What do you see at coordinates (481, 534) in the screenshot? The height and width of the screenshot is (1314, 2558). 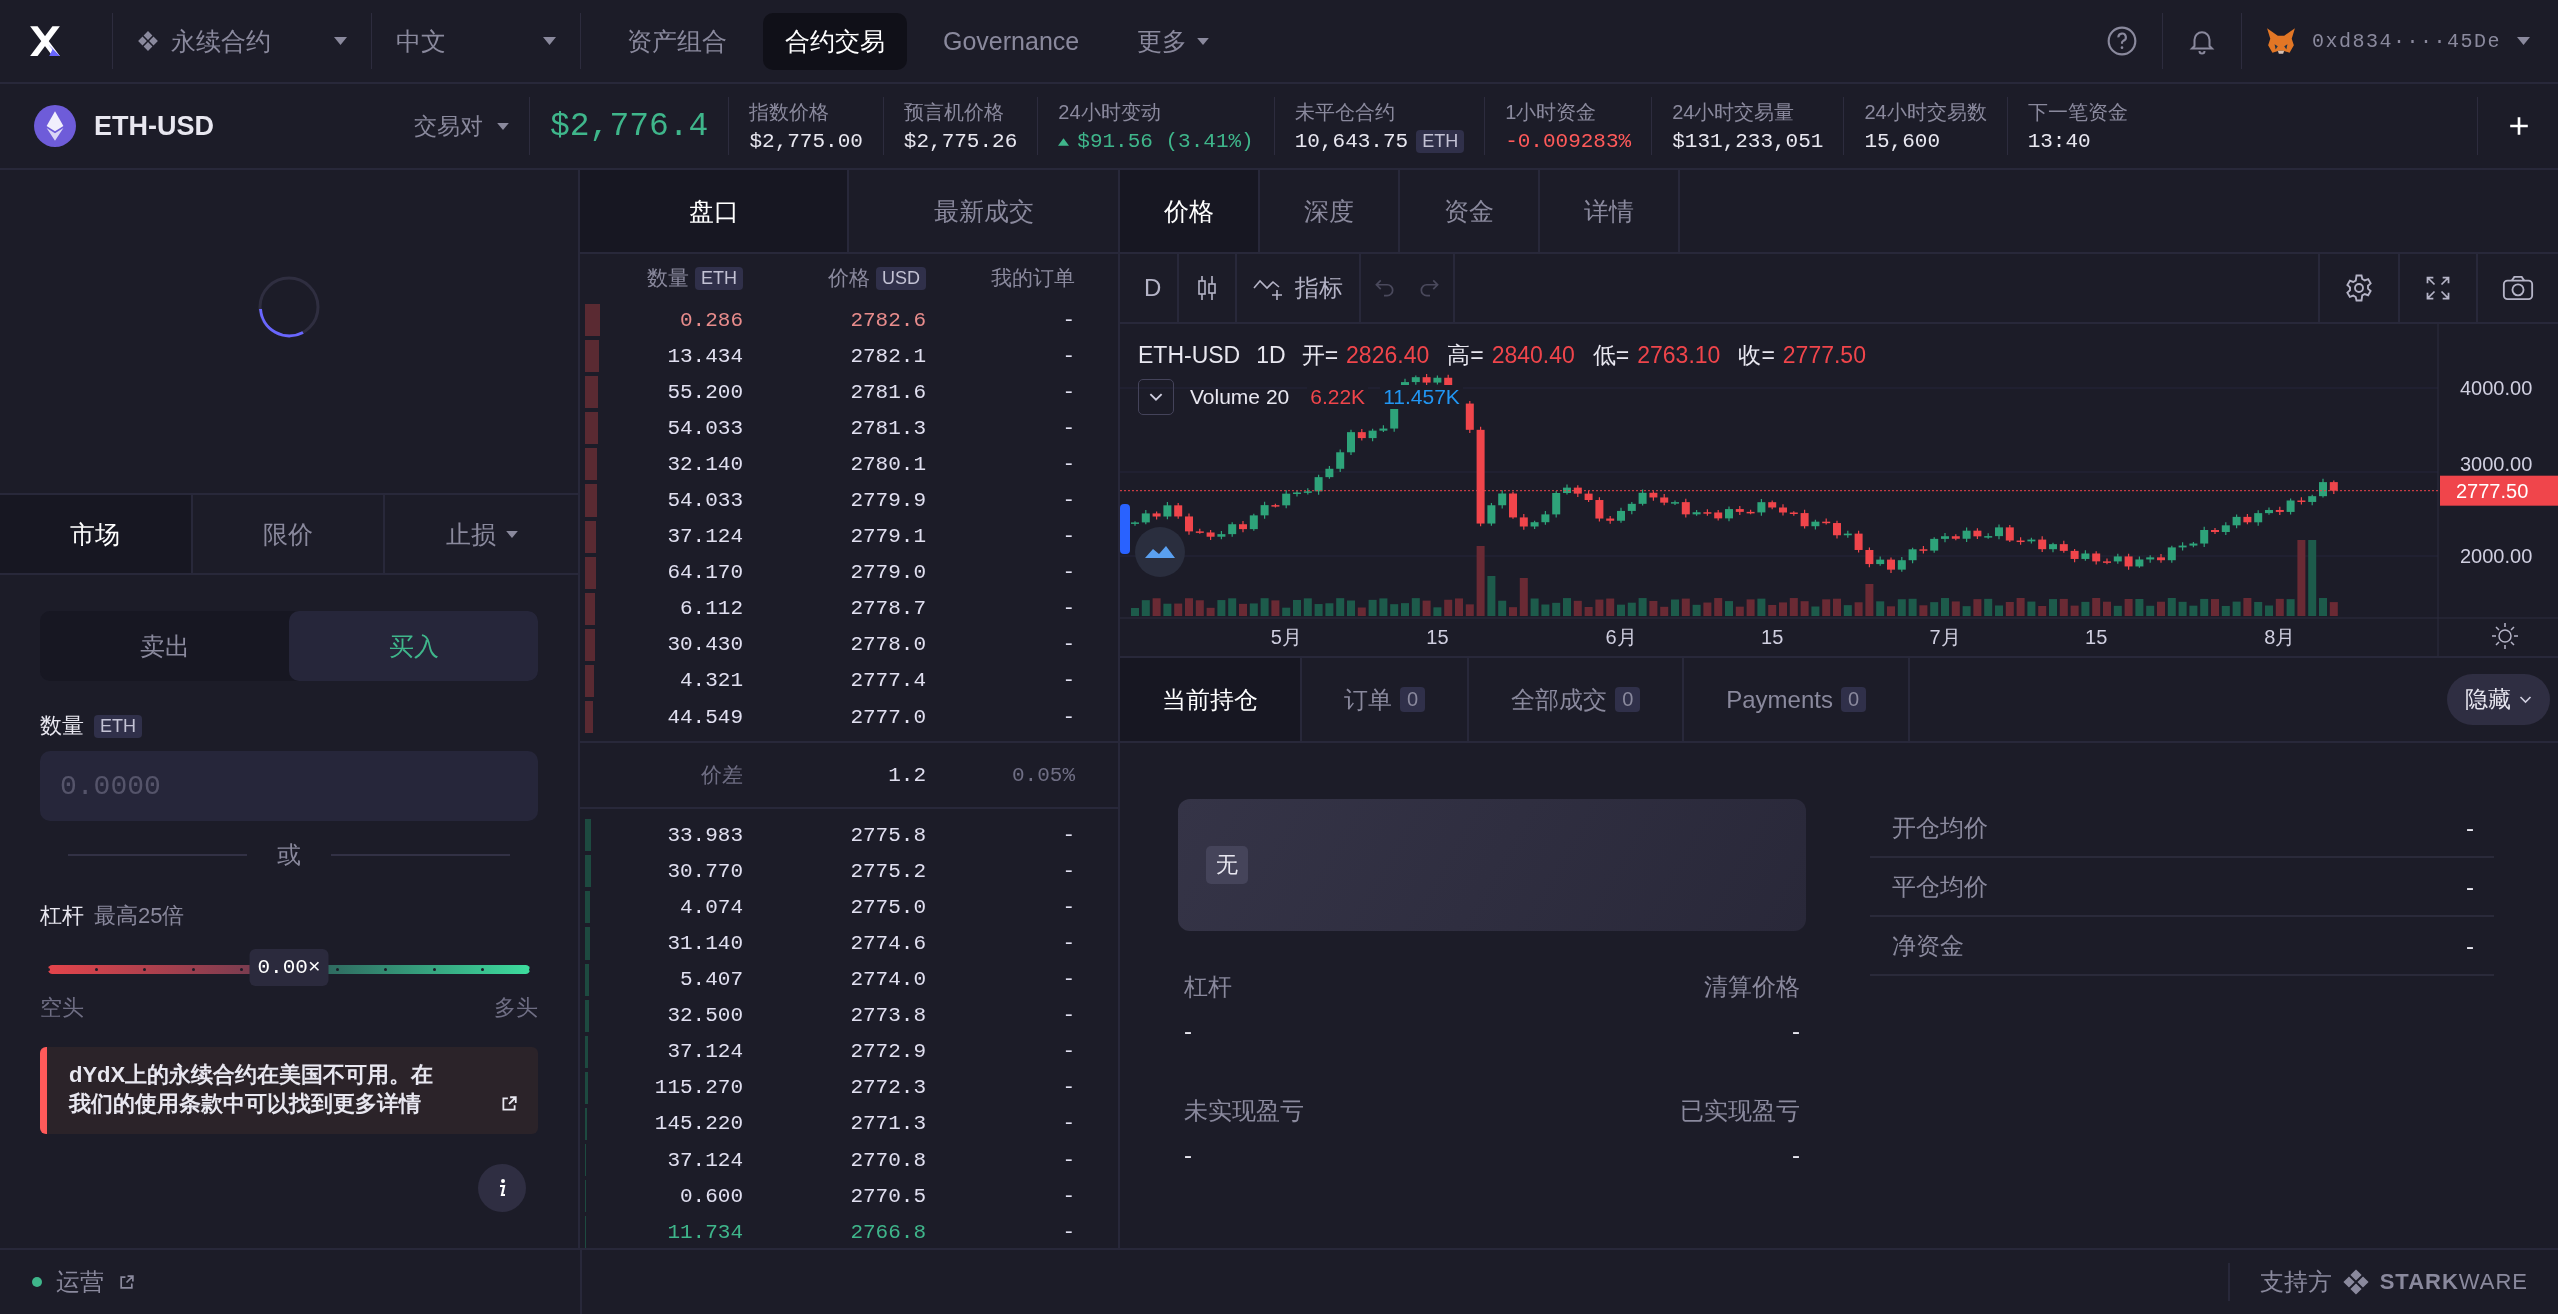 I see `order-type-tab: 止损` at bounding box center [481, 534].